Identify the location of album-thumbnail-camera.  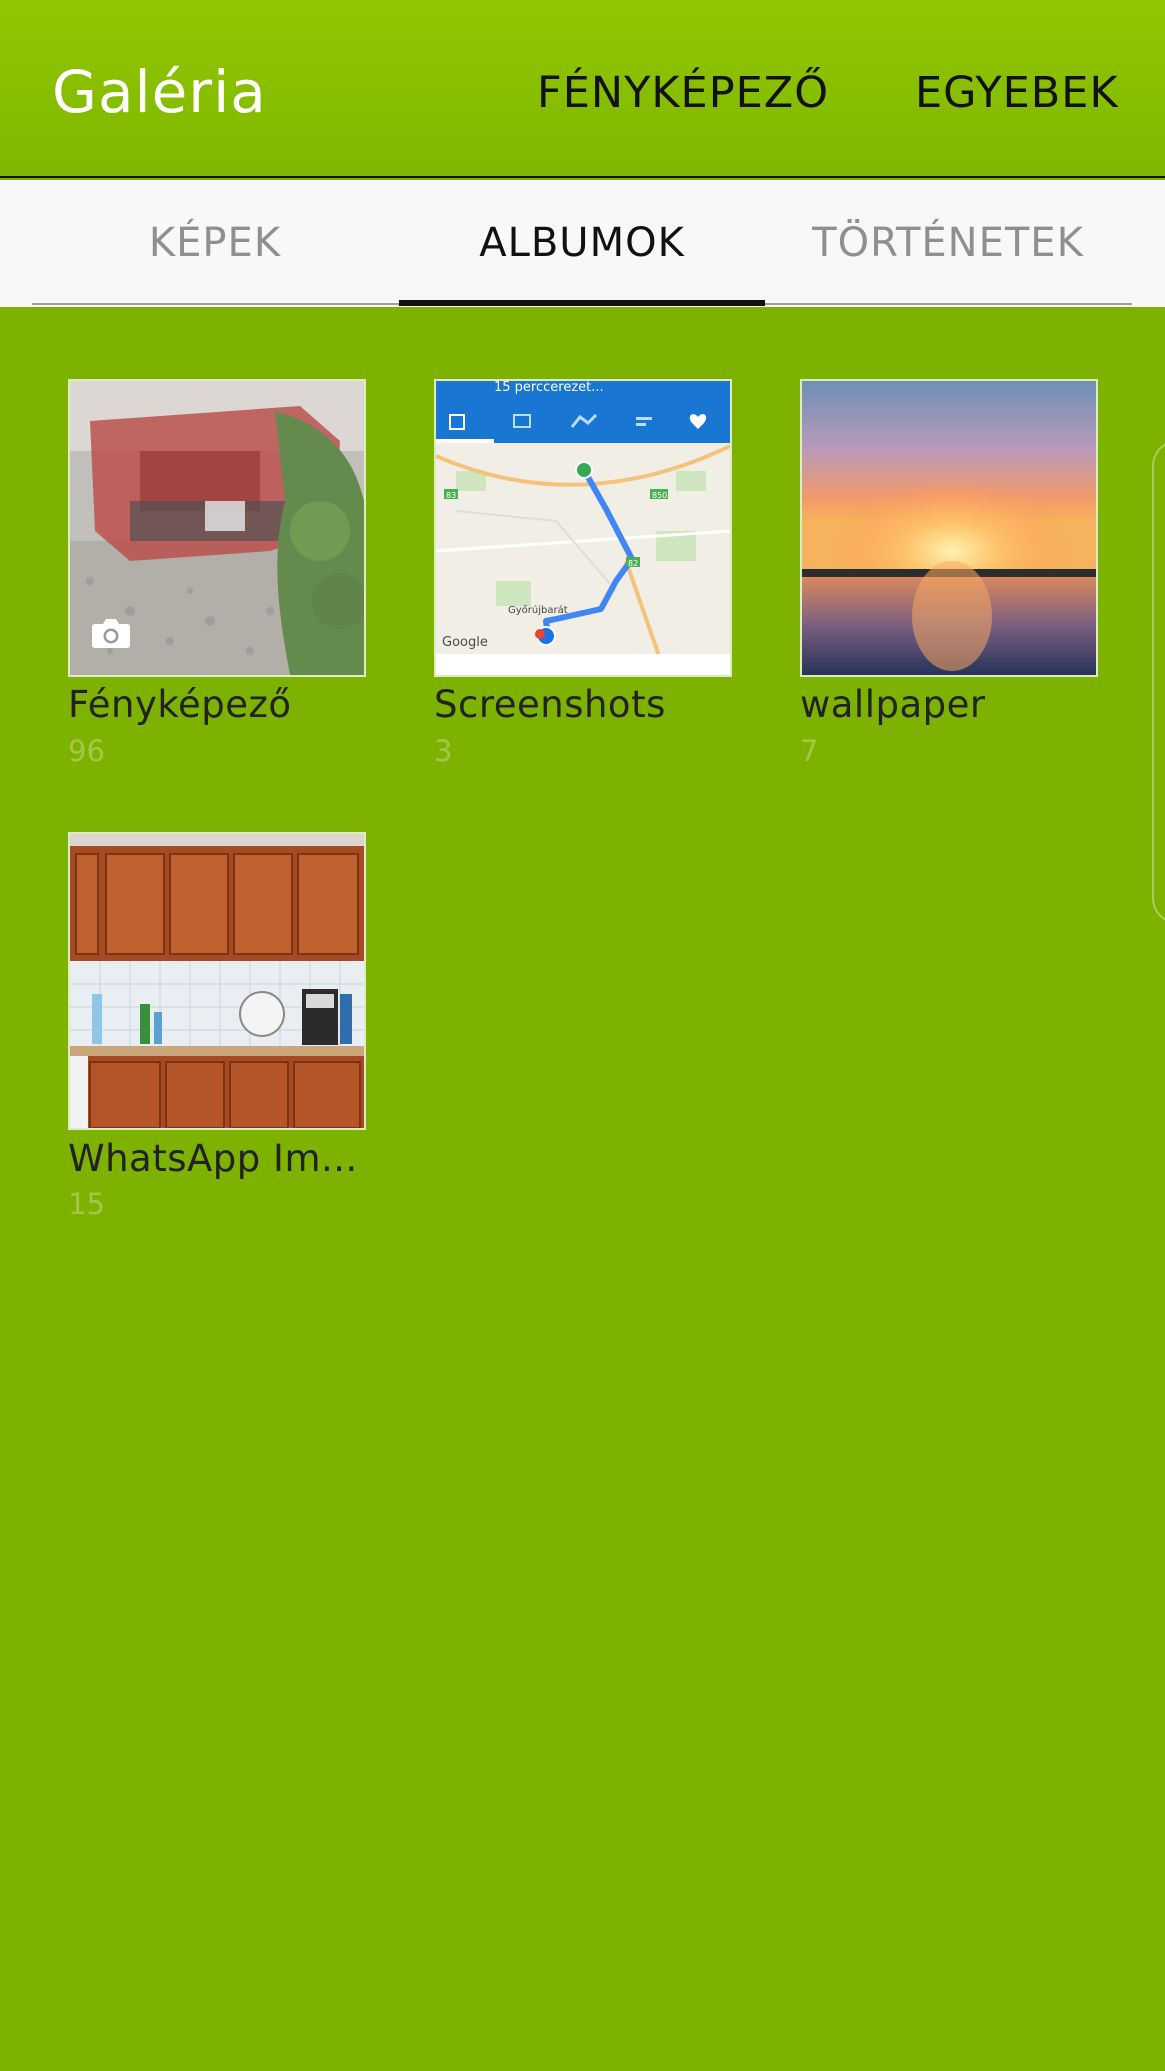
(217, 528).